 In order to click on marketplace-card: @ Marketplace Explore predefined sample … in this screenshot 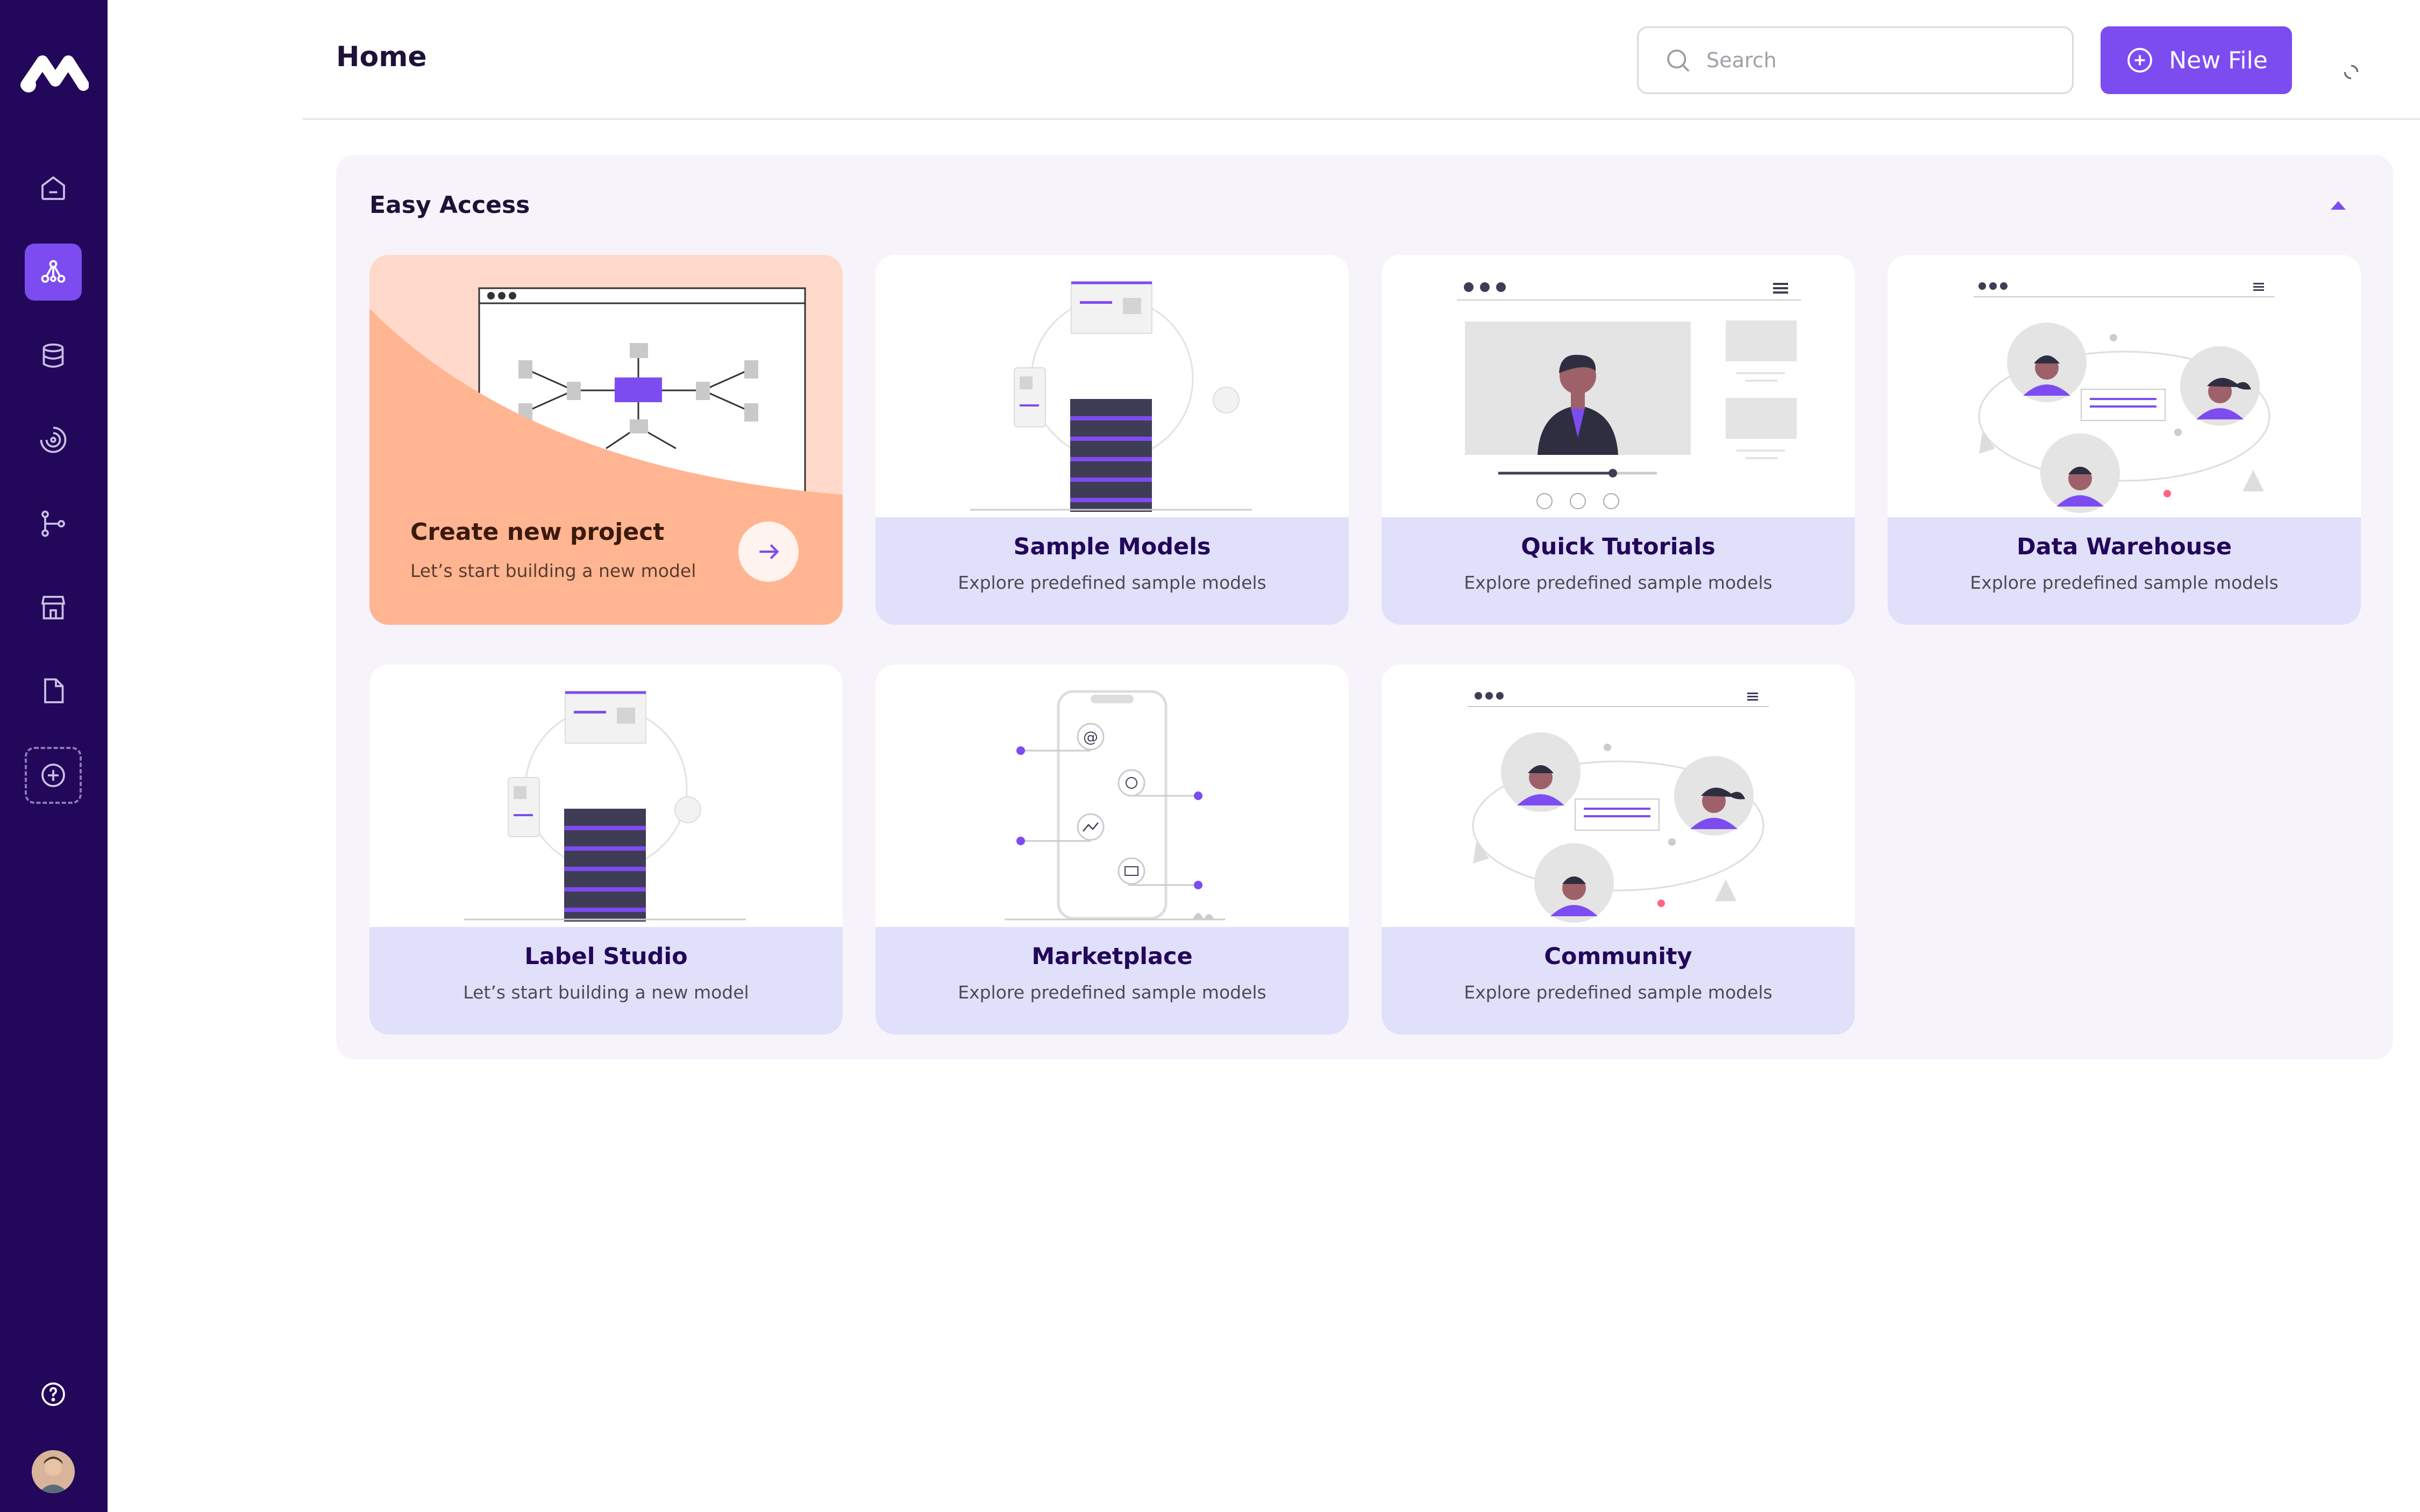, I will do `click(1113, 850)`.